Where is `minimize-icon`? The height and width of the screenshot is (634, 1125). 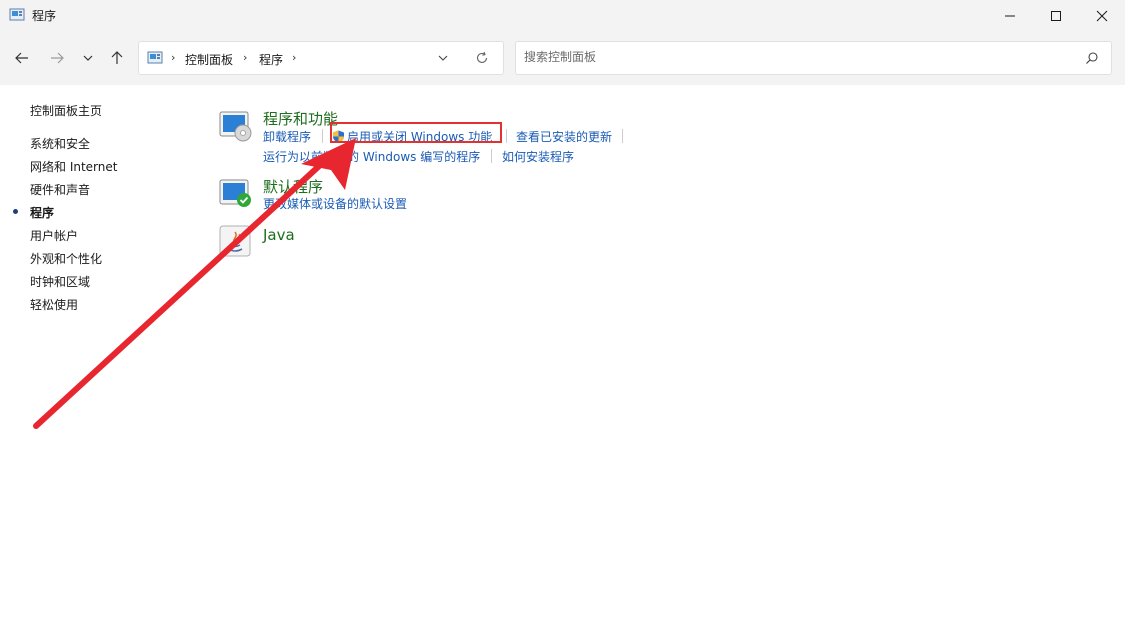 minimize-icon is located at coordinates (1010, 15).